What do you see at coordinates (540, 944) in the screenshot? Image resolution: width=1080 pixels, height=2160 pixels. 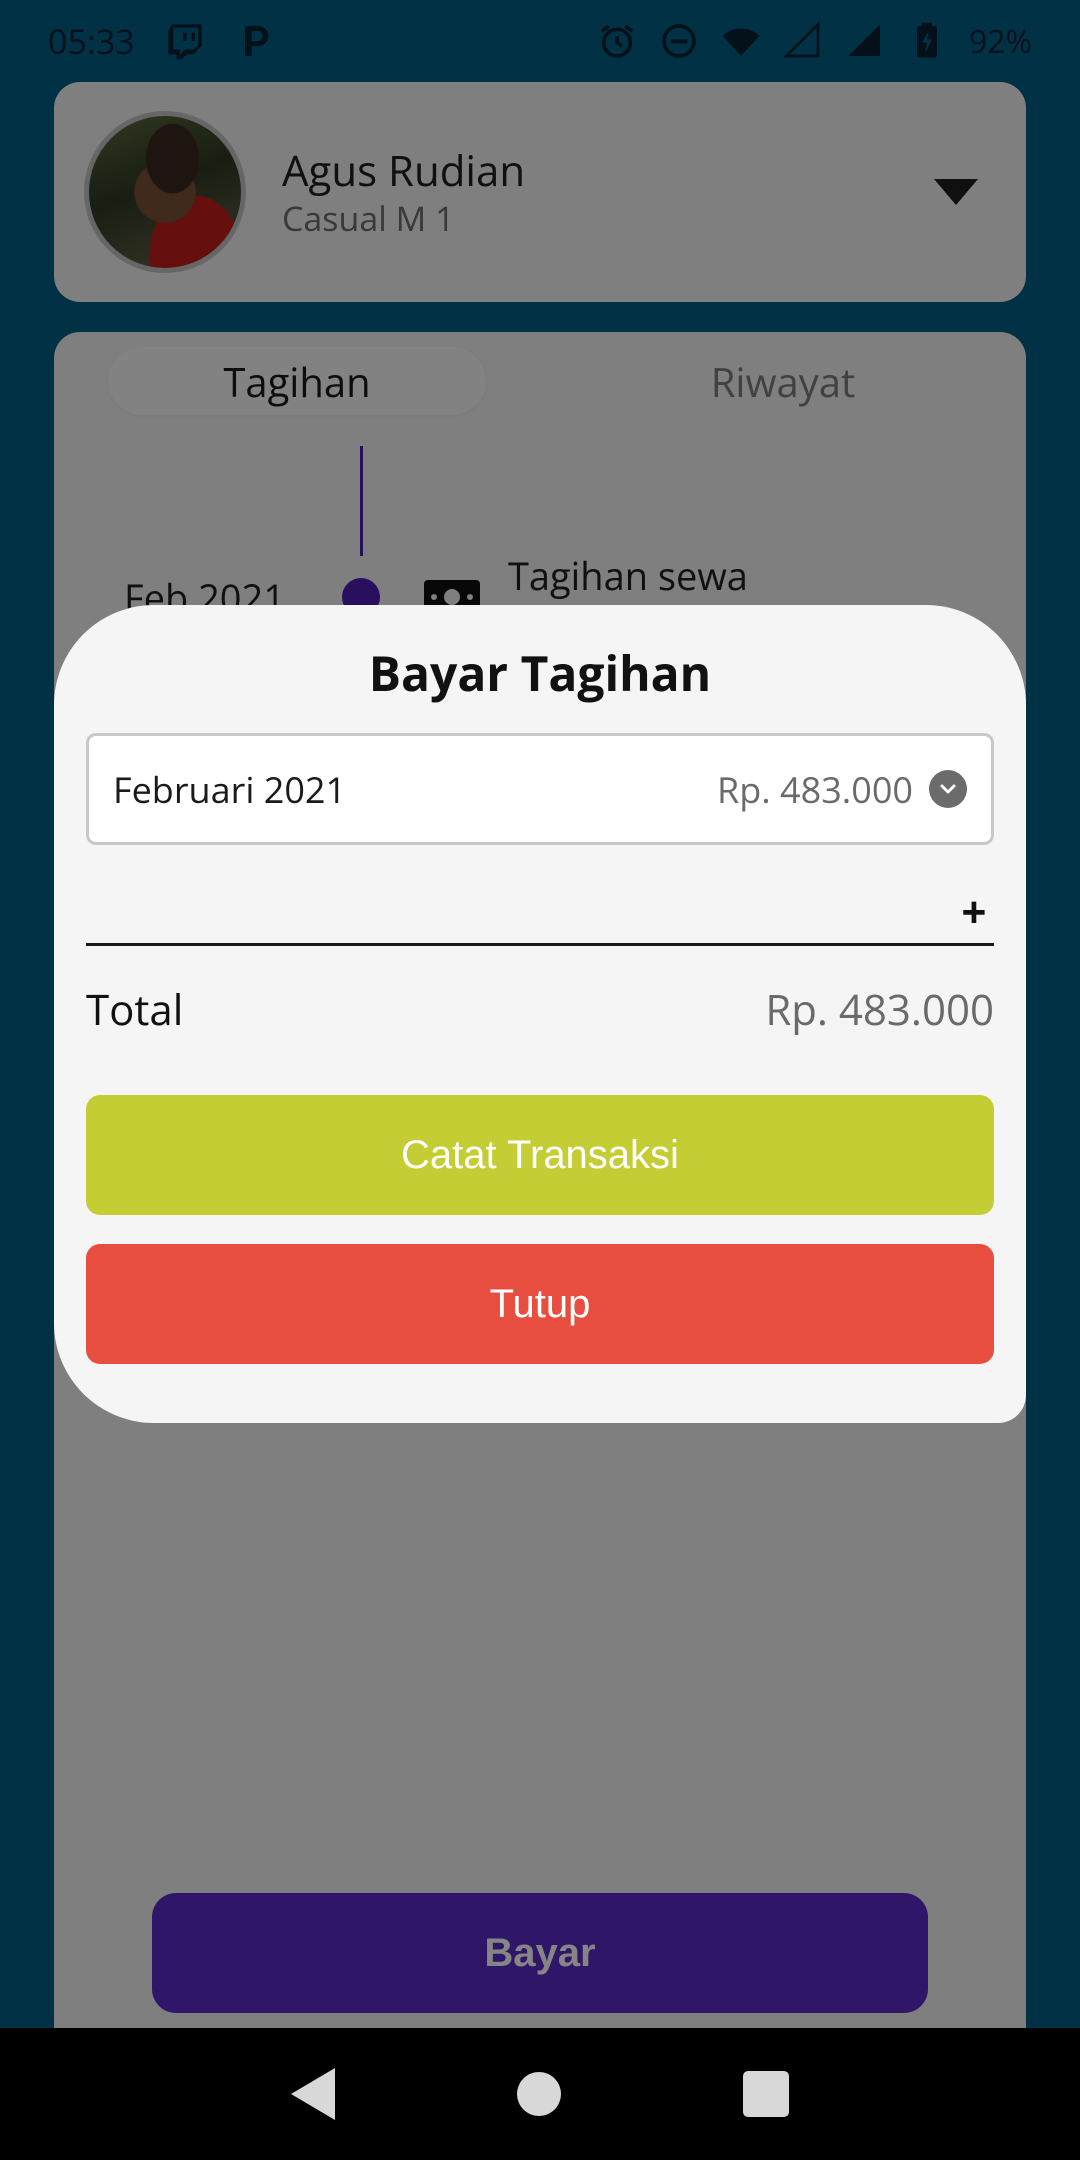 I see `divider` at bounding box center [540, 944].